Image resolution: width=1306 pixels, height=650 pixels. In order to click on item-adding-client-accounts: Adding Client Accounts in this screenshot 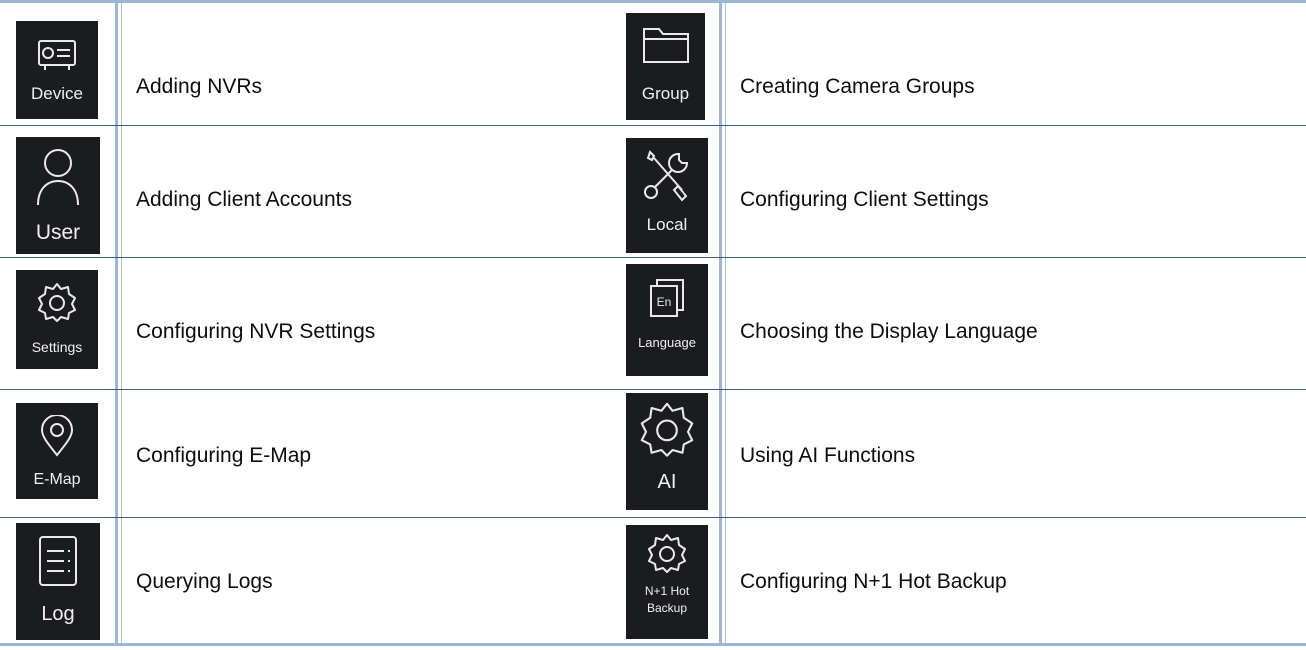, I will do `click(244, 199)`.